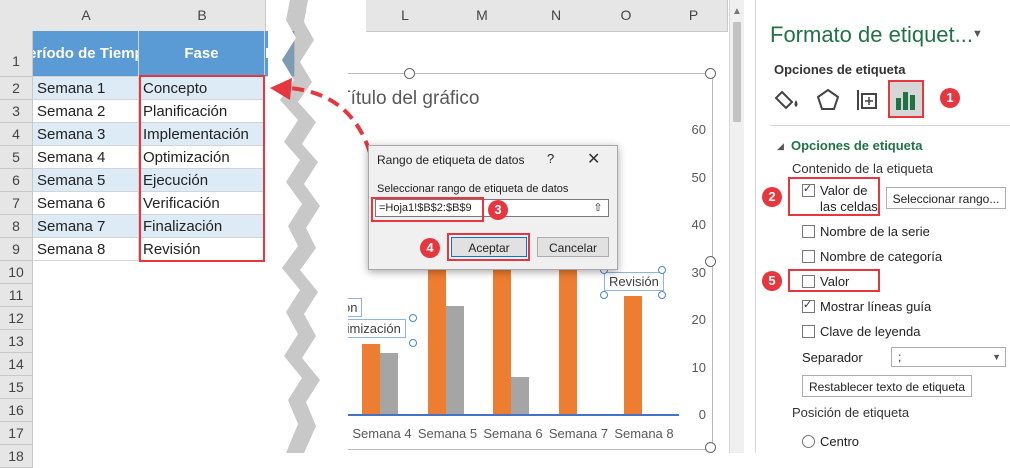 The height and width of the screenshot is (468, 1010). I want to click on column-header-m: M, so click(482, 16).